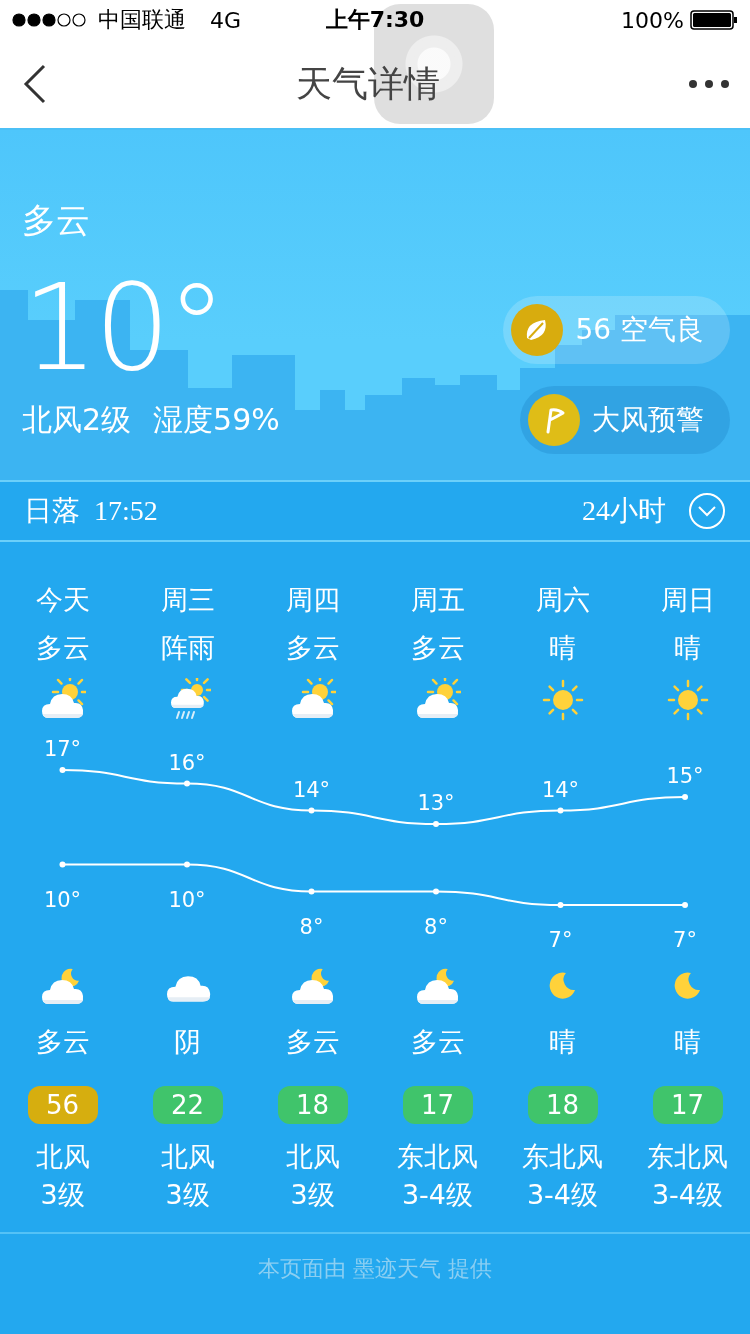 The width and height of the screenshot is (750, 1334). What do you see at coordinates (375, 1269) in the screenshot?
I see `source-credit: 本页面由 墨迹天气 提供` at bounding box center [375, 1269].